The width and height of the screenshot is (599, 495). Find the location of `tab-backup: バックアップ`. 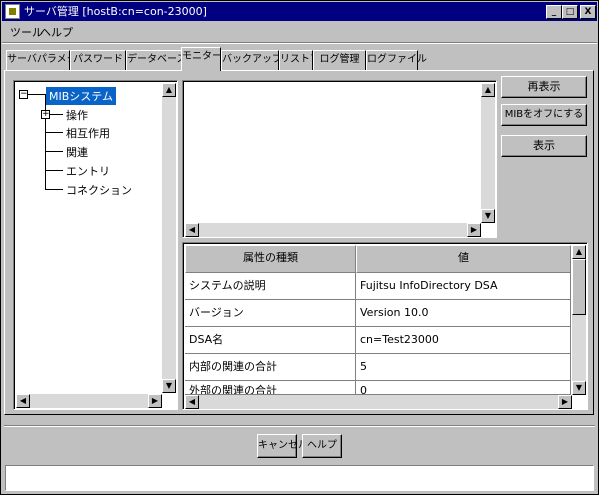

tab-backup: バックアップ is located at coordinates (251, 60).